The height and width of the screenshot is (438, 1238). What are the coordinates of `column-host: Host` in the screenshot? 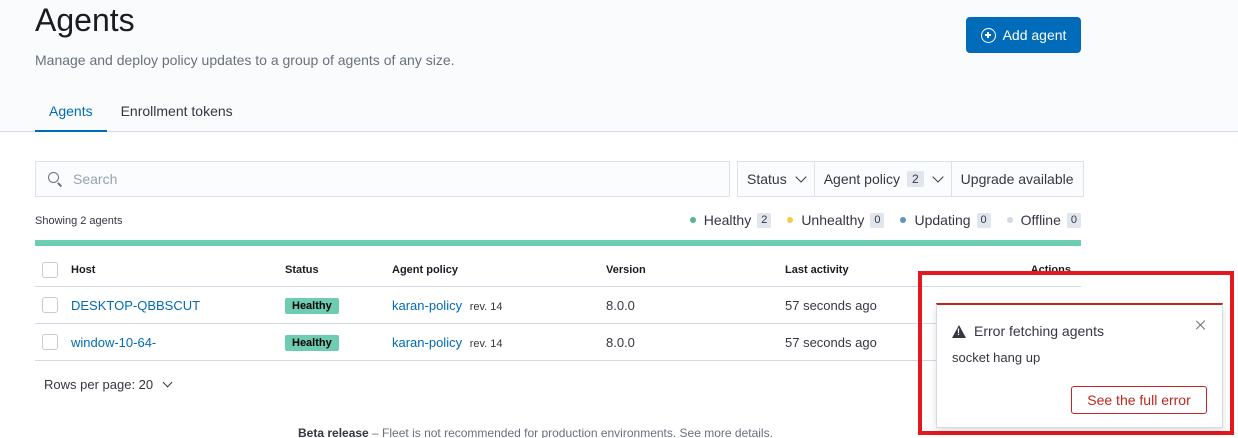 It's located at (178, 270).